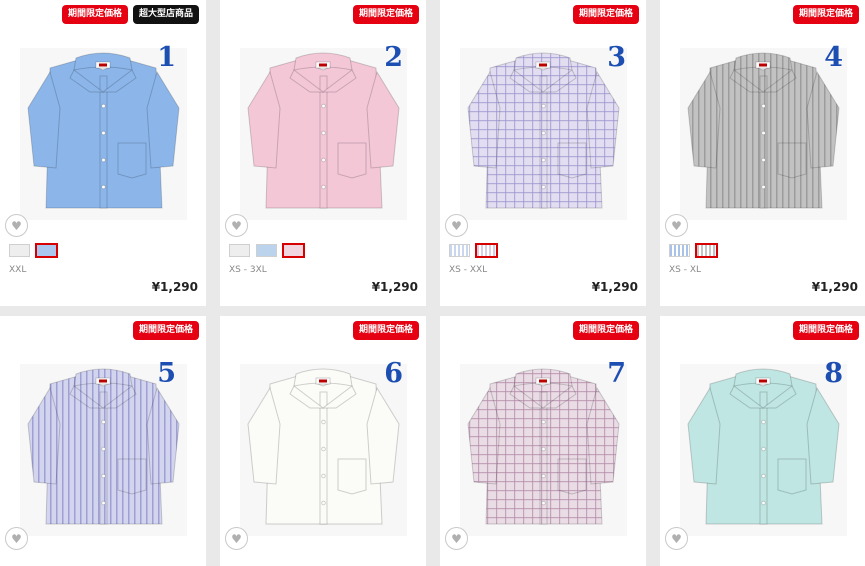  What do you see at coordinates (468, 270) in the screenshot?
I see `size-range: XS - XXL` at bounding box center [468, 270].